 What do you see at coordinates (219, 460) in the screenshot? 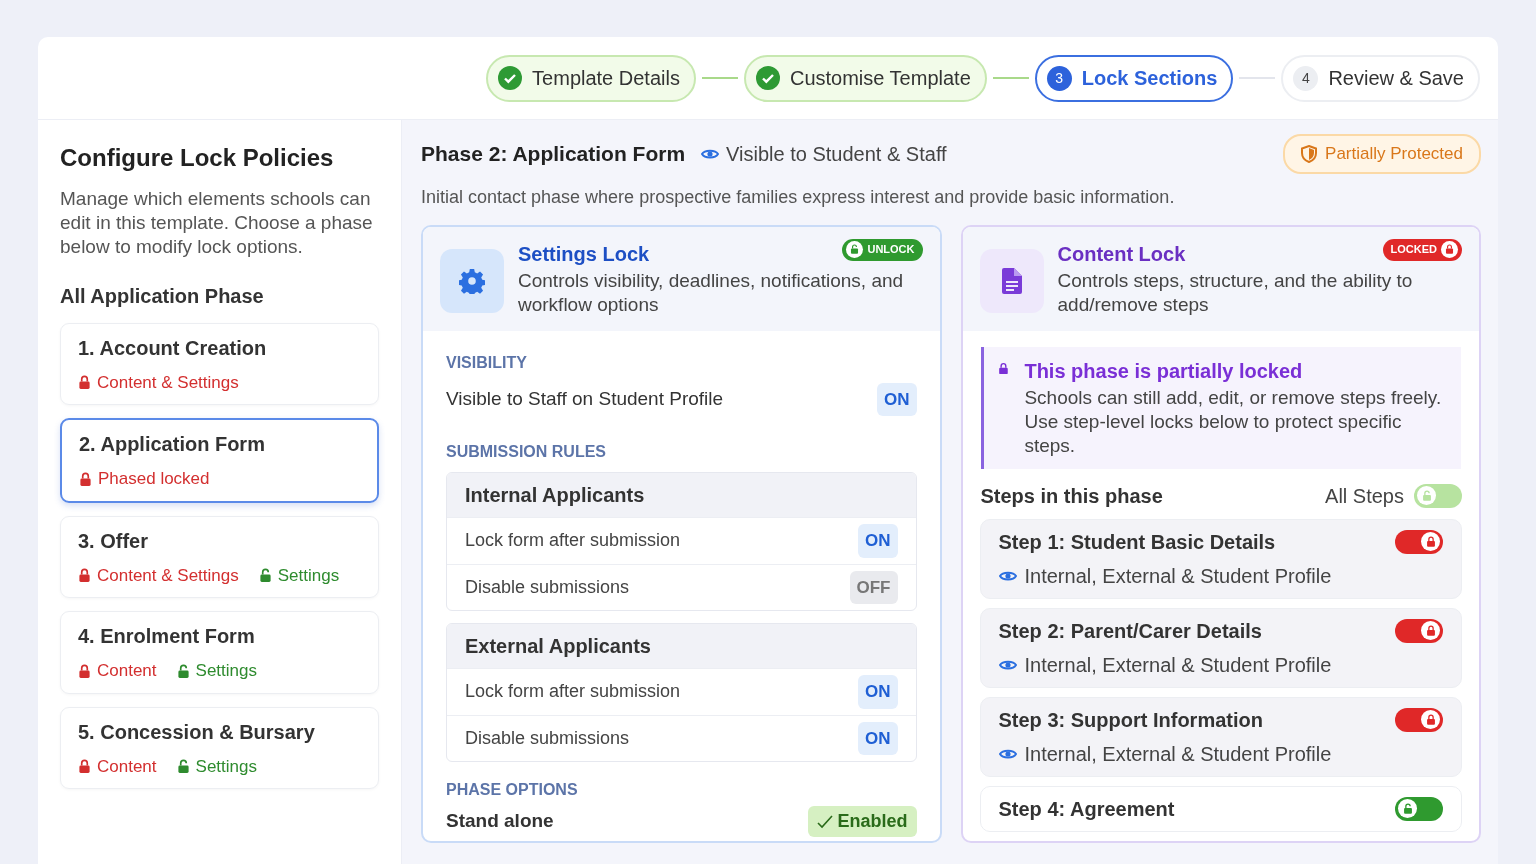
I see `phase-card: 2. Application Form Phased locked` at bounding box center [219, 460].